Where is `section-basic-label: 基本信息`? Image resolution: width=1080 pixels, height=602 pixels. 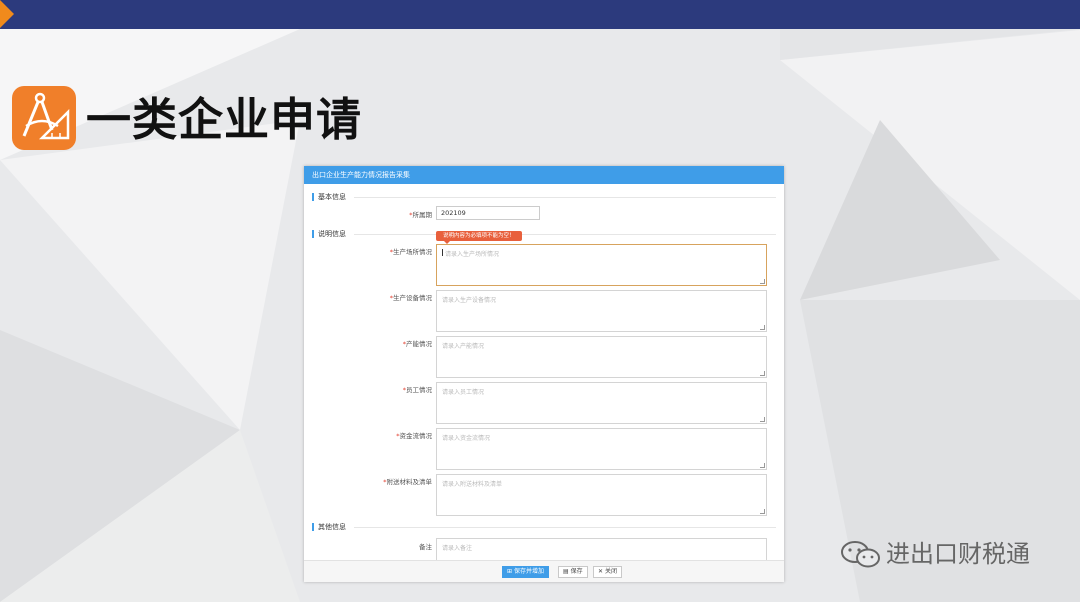
section-basic-label: 基本信息 is located at coordinates (332, 197).